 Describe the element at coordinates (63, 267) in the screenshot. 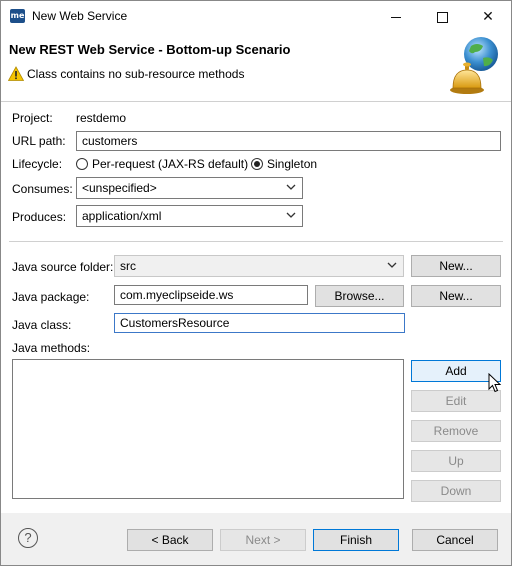

I see `source-folder-label: Java source folder:` at that location.